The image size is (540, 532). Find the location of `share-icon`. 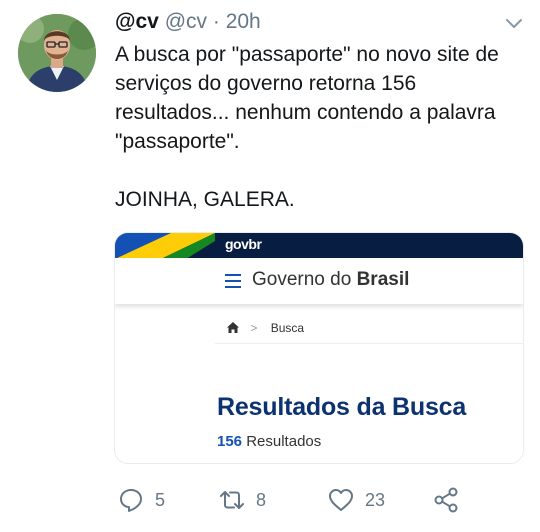

share-icon is located at coordinates (446, 500).